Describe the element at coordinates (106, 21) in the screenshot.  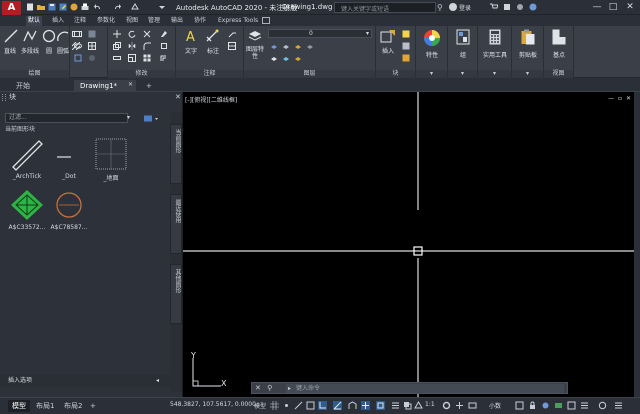
I see `tab-parametric: 参数化` at that location.